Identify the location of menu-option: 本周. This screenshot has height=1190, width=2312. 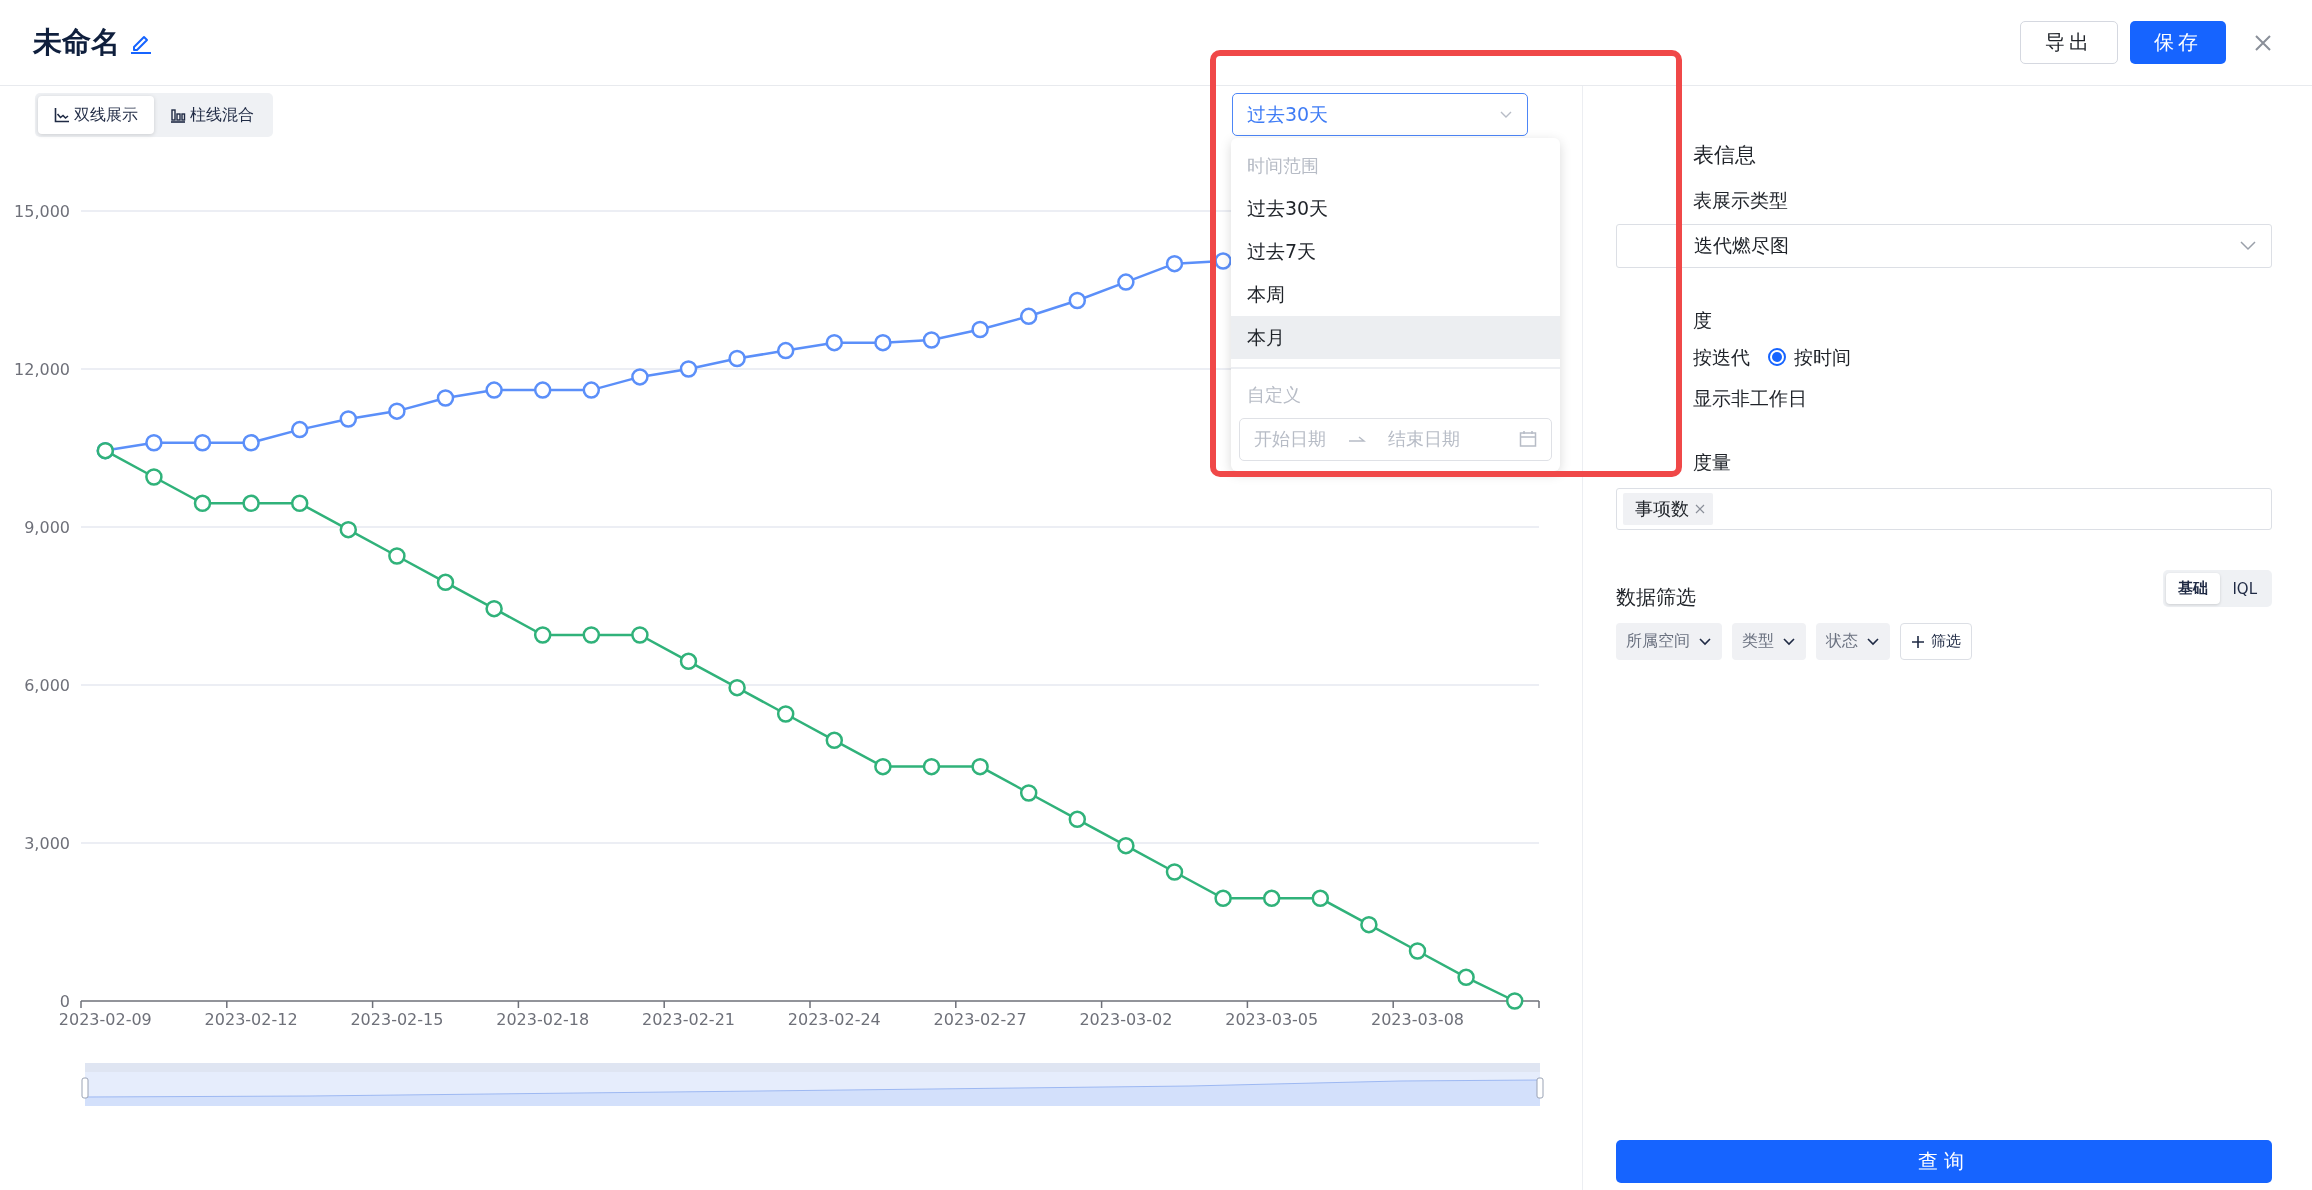
(1395, 294).